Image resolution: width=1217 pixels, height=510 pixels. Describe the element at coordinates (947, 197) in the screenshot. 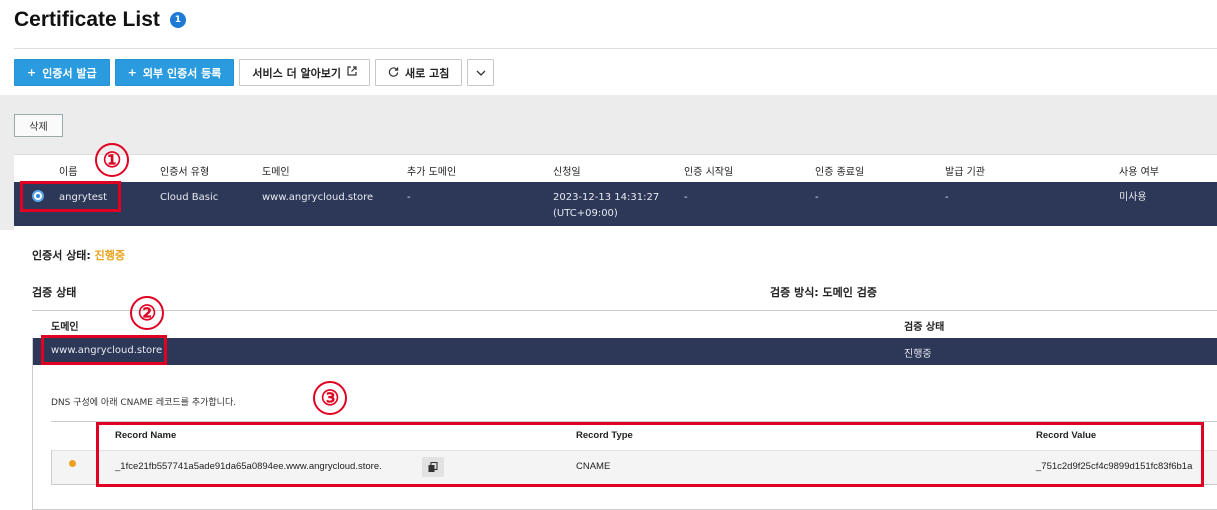

I see `cert-issuer: -` at that location.